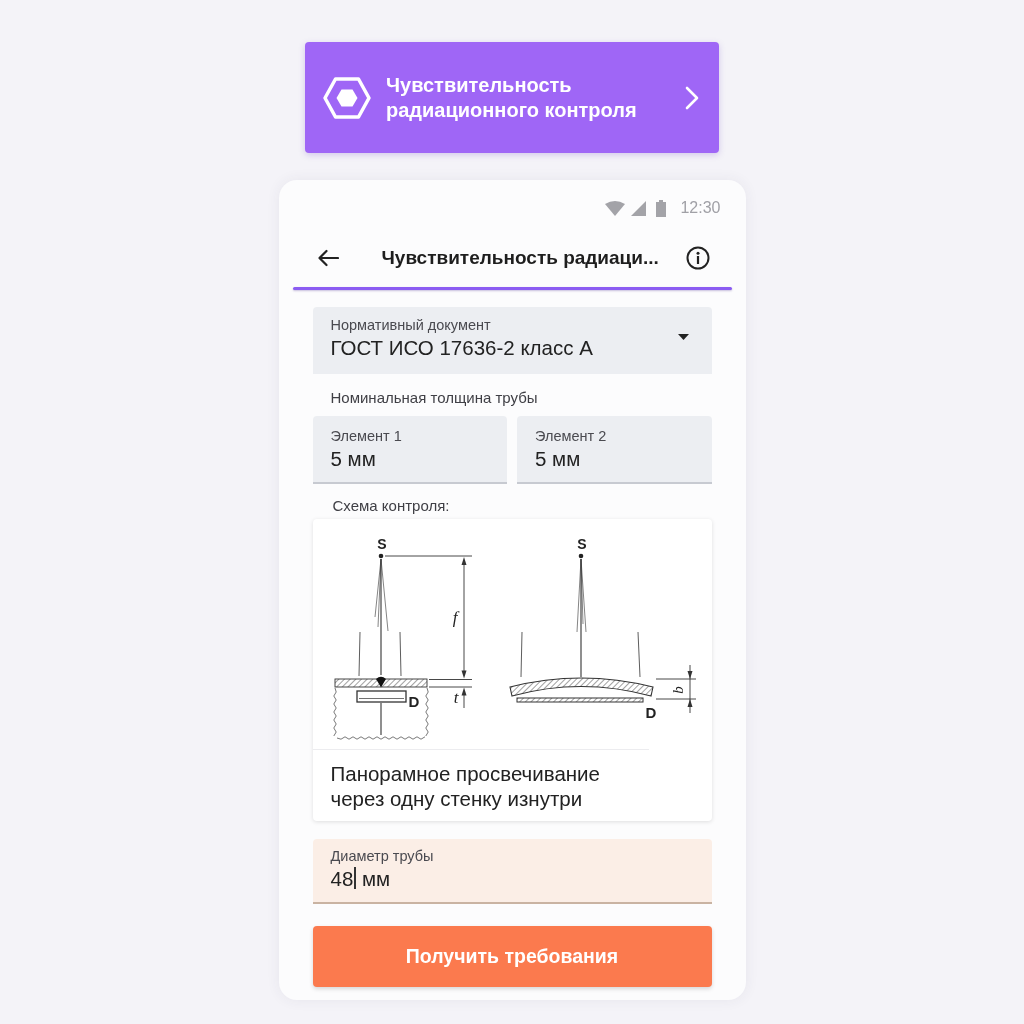 The width and height of the screenshot is (1024, 1024). I want to click on diameter-input: Диаметр трубы 48 мм, so click(512, 871).